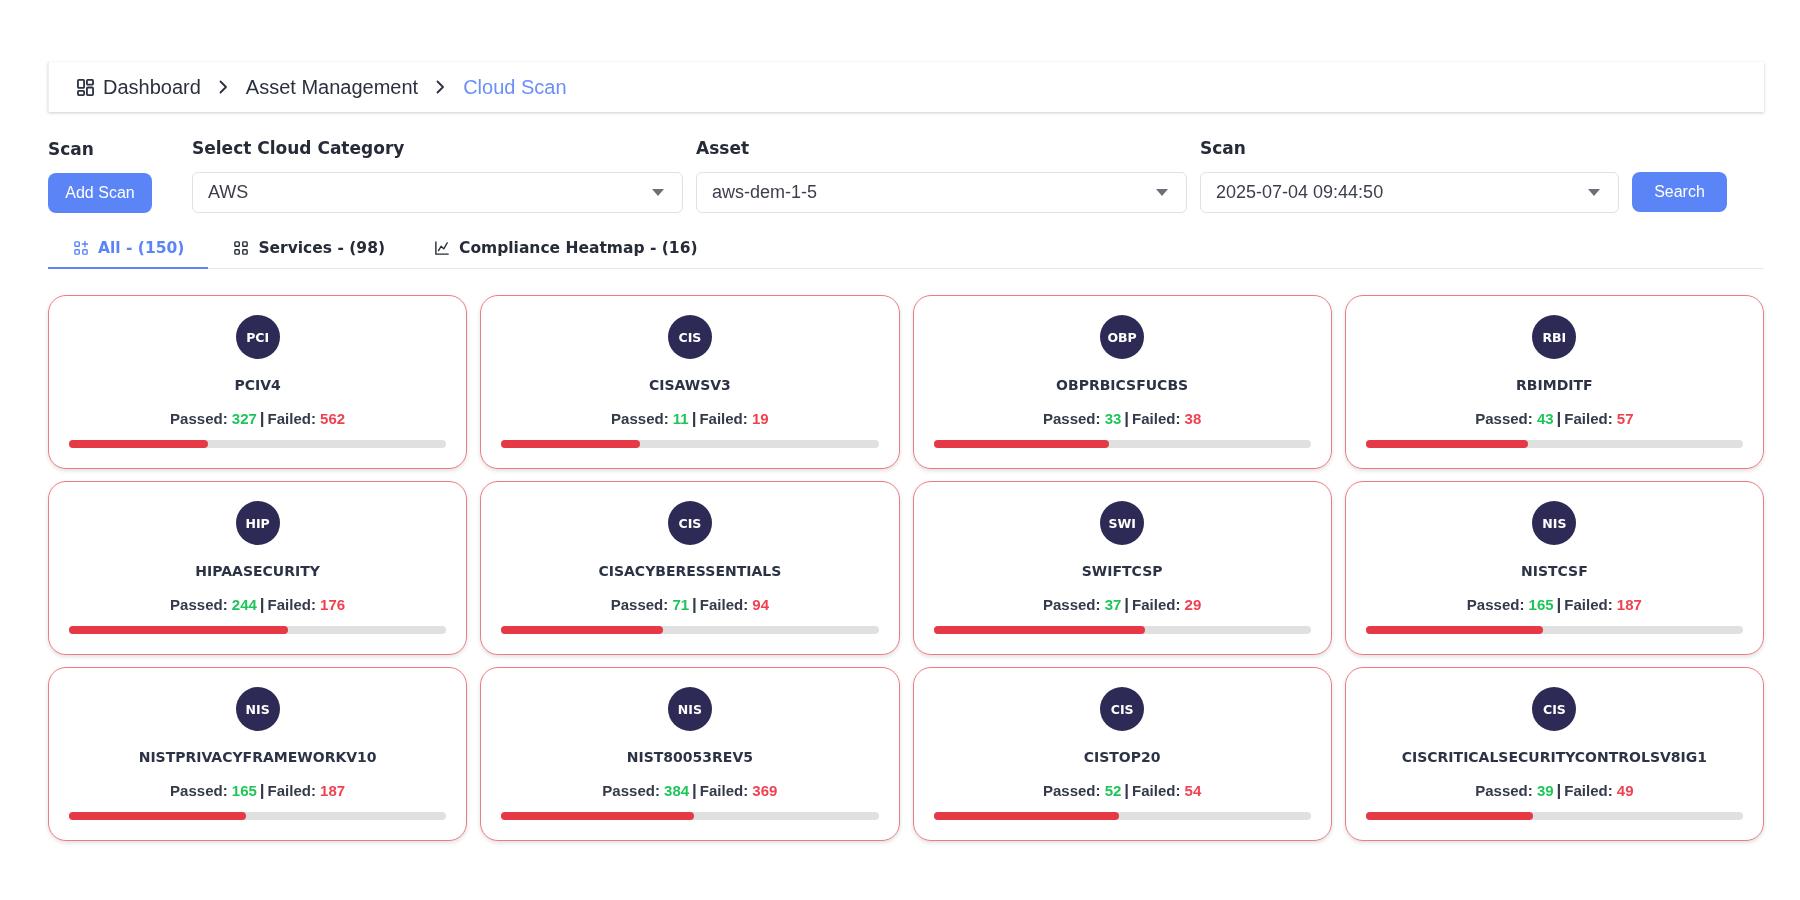 This screenshot has width=1800, height=900. Describe the element at coordinates (1122, 791) in the screenshot. I see `stats-text: Passed: 52 | Failed: 54` at that location.